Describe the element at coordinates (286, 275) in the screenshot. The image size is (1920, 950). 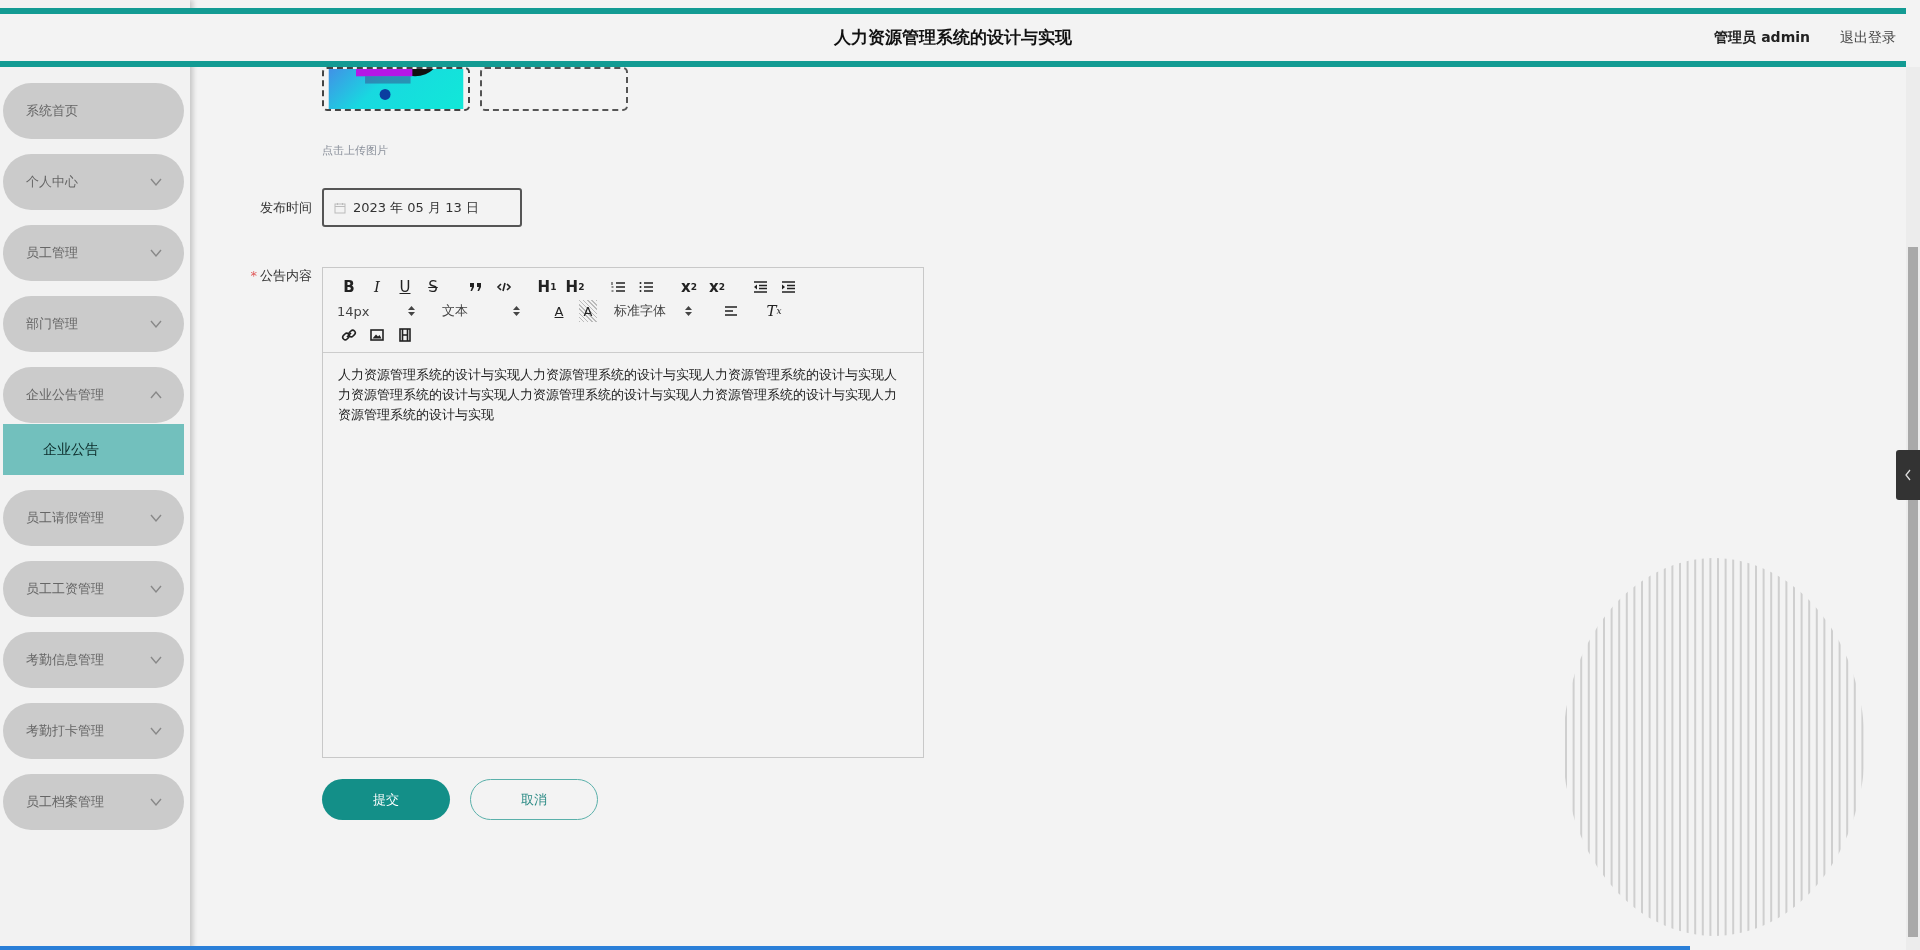
I see `field-label: 公告内容` at that location.